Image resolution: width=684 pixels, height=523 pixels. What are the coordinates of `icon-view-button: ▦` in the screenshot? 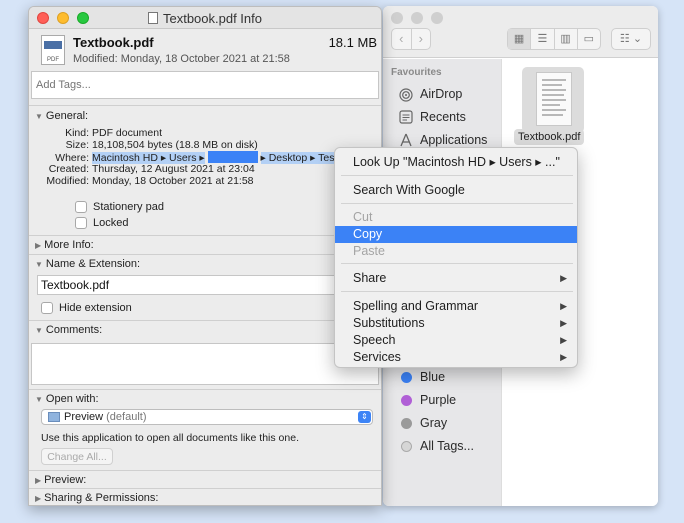 It's located at (519, 39).